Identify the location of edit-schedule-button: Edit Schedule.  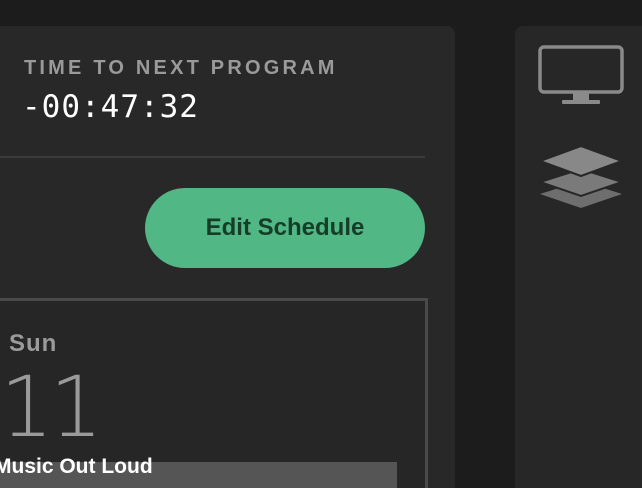
(285, 228).